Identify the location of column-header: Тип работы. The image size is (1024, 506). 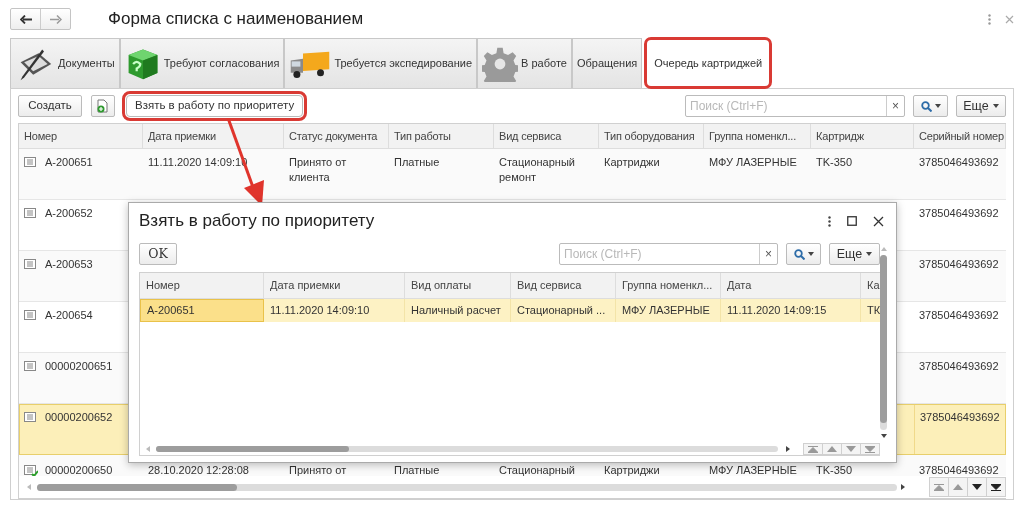
(441, 136).